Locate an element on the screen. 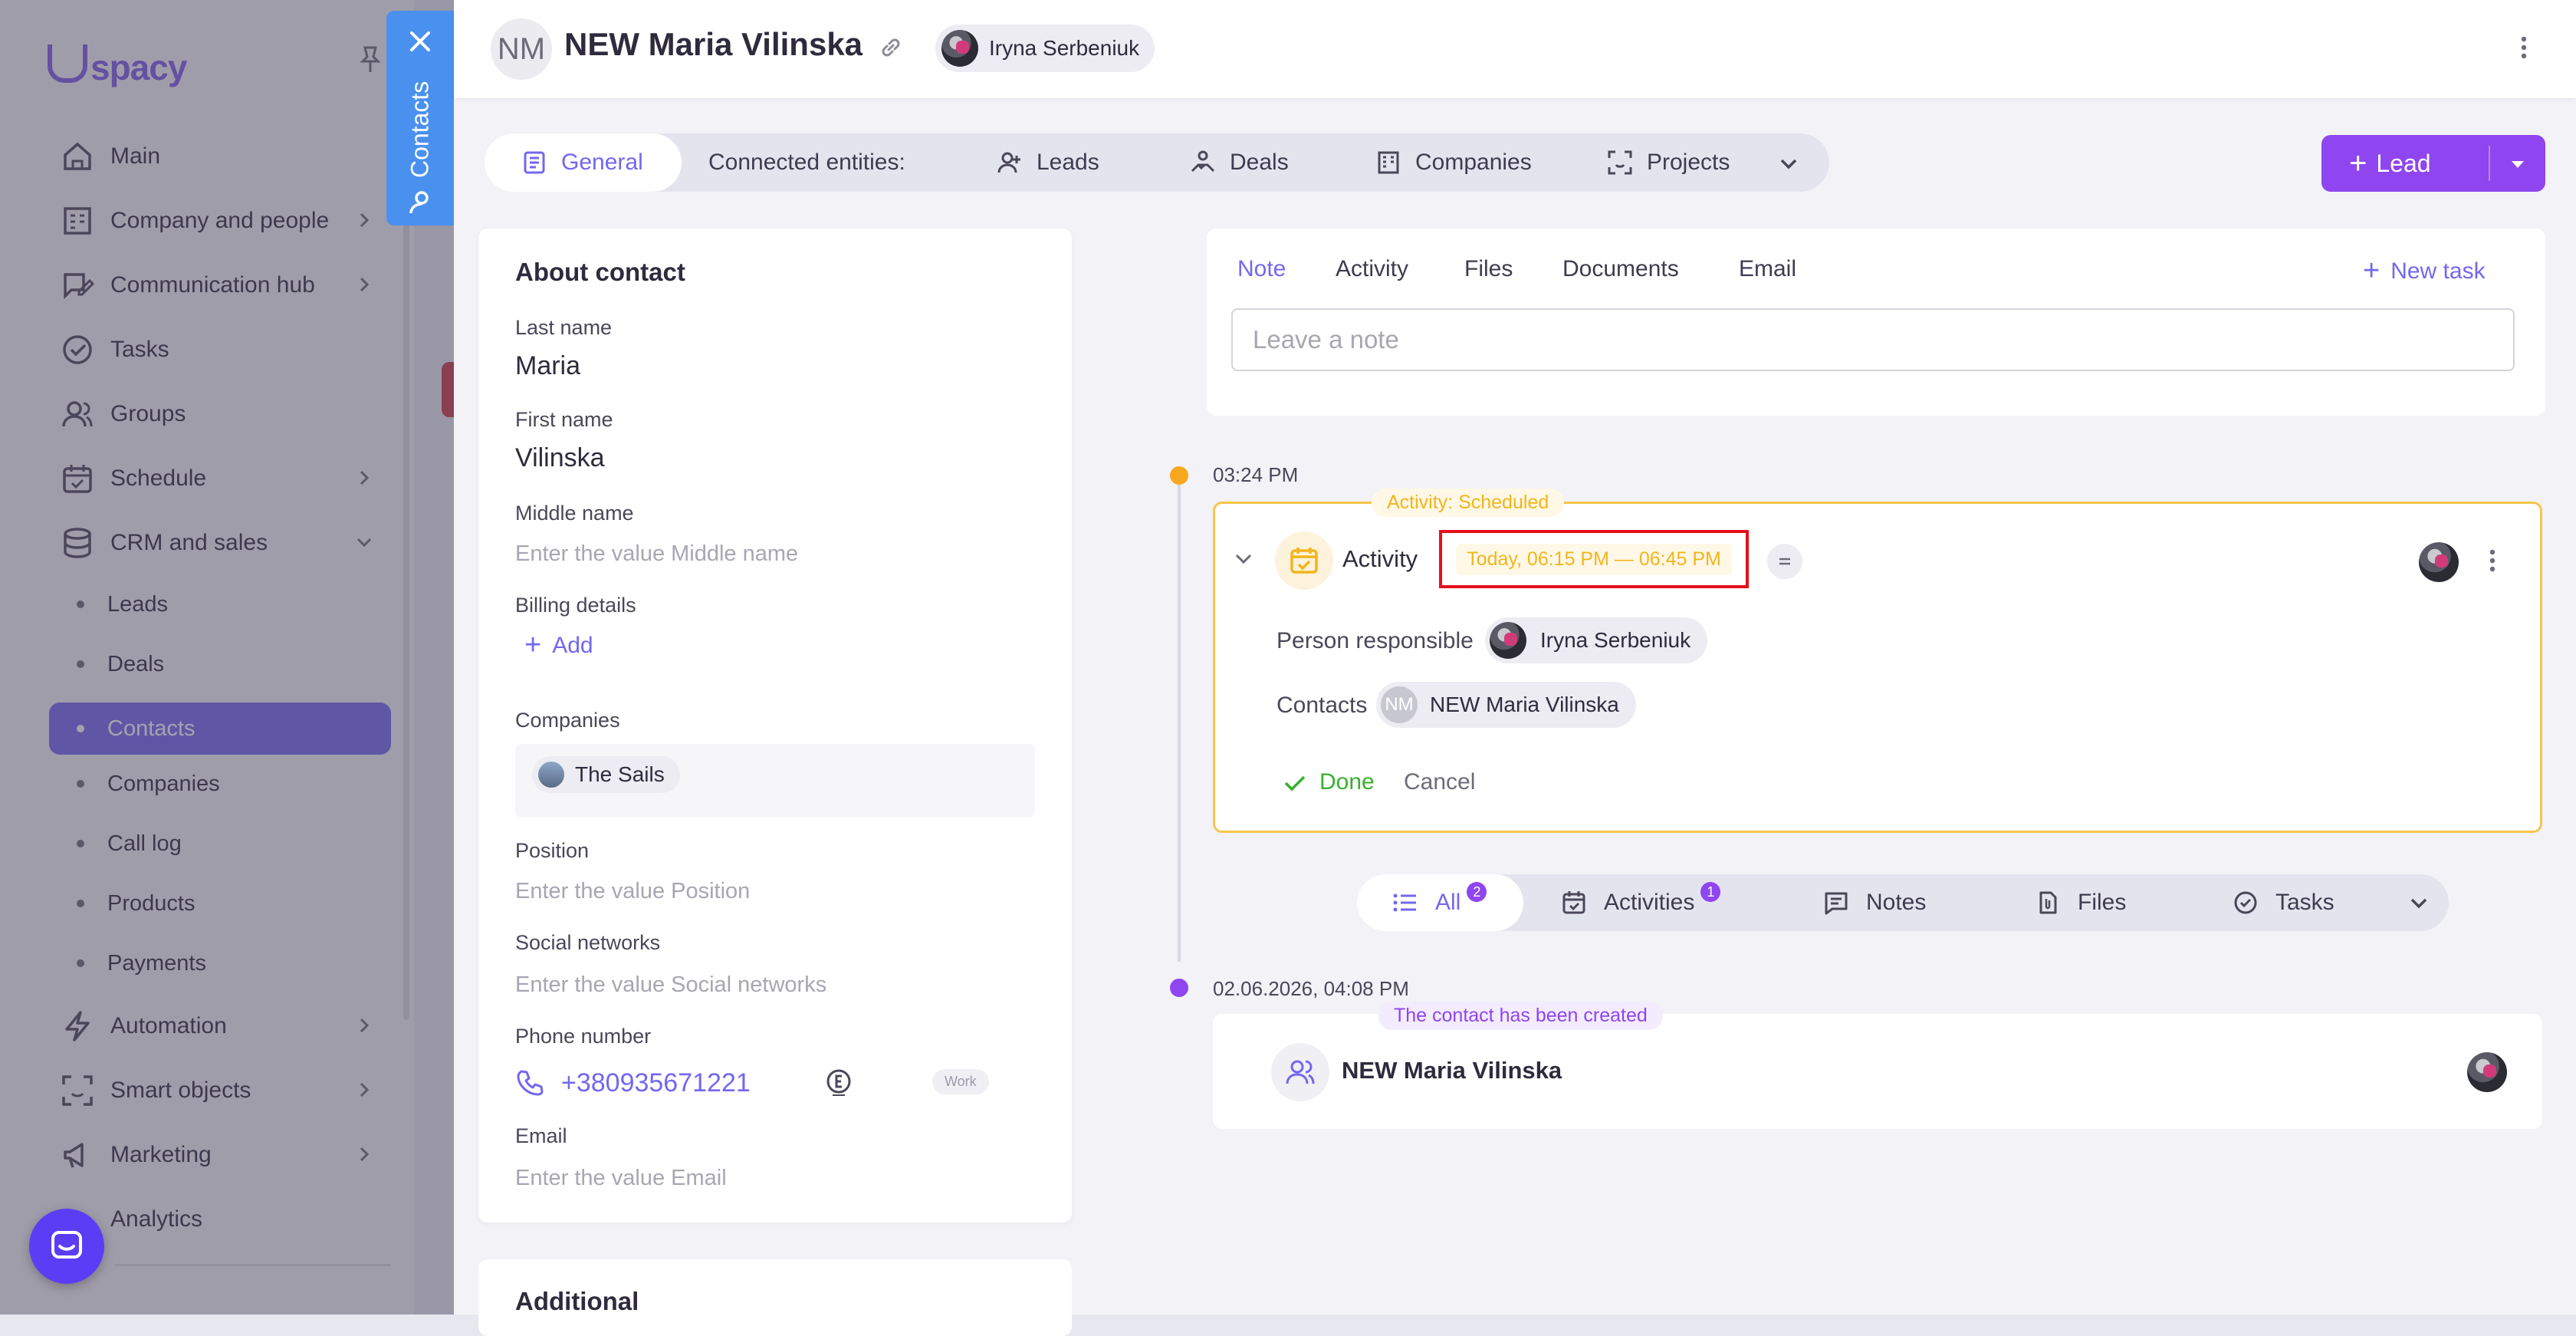  last-name-label: Last name is located at coordinates (564, 327).